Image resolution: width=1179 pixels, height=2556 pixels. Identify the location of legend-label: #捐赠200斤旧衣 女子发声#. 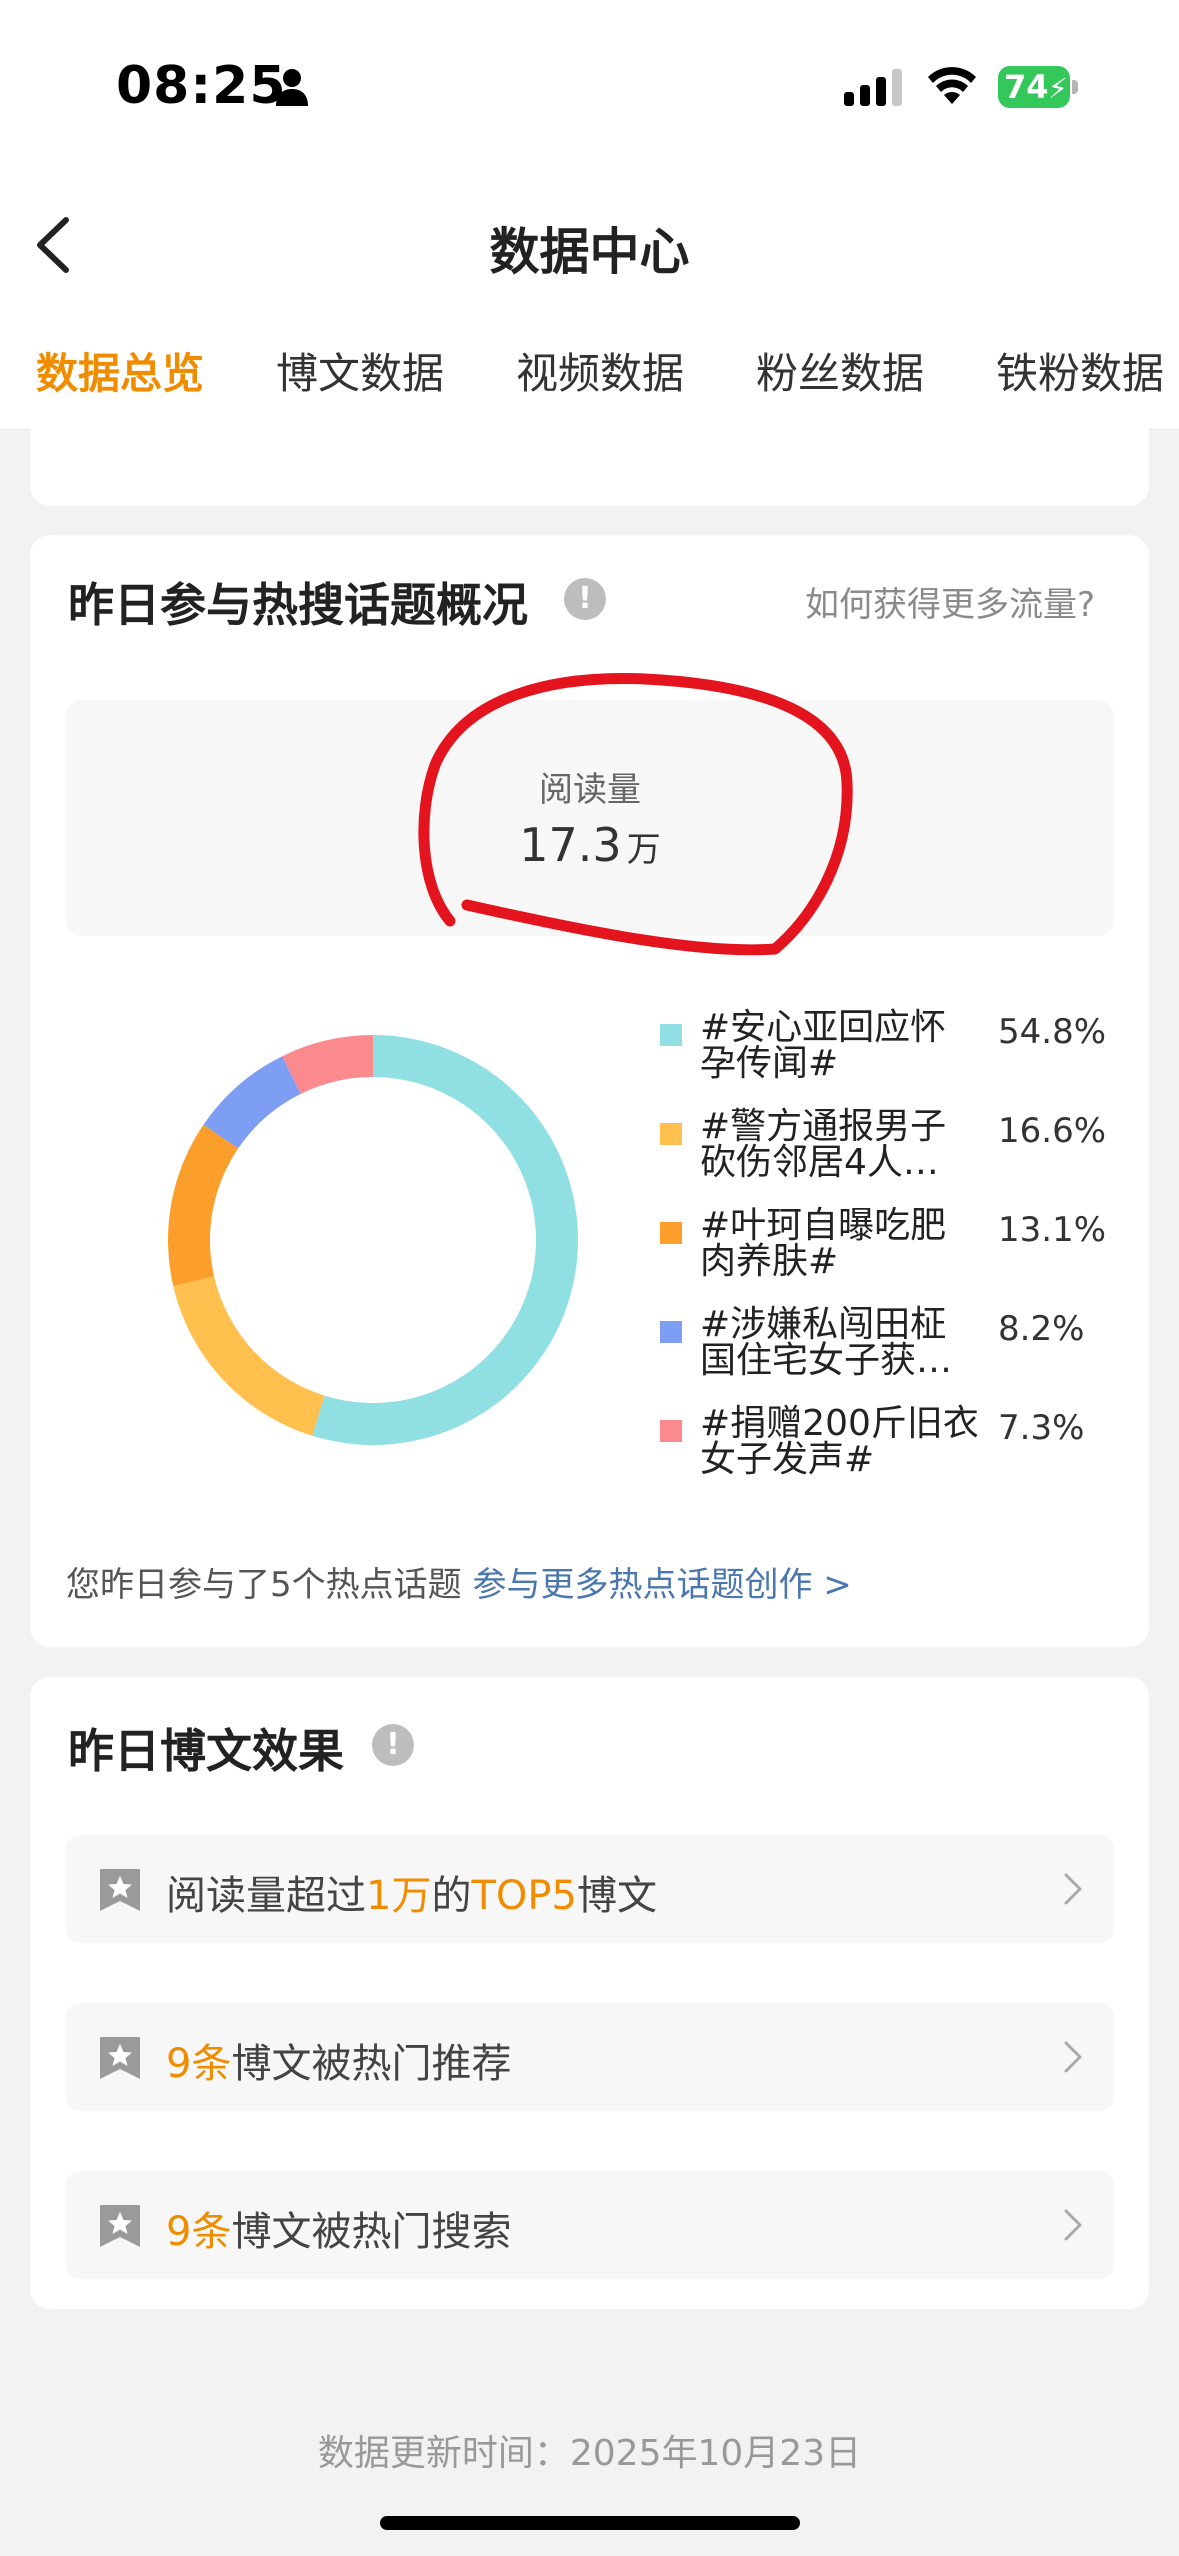
(839, 1441).